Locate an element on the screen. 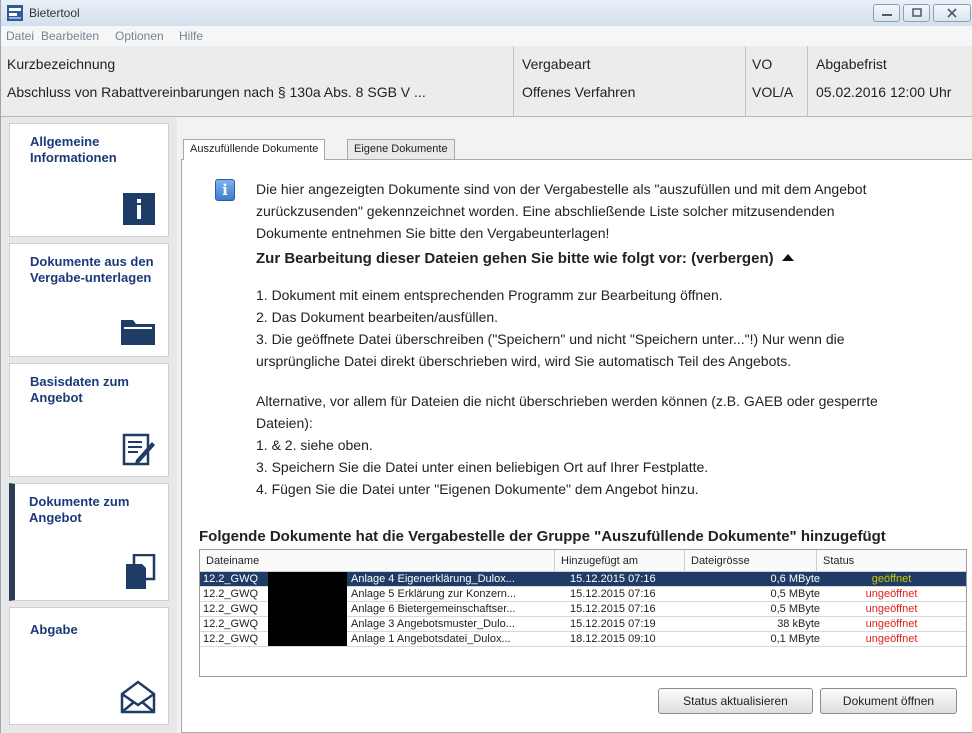 The height and width of the screenshot is (733, 972). window-title: Bietertool is located at coordinates (54, 13).